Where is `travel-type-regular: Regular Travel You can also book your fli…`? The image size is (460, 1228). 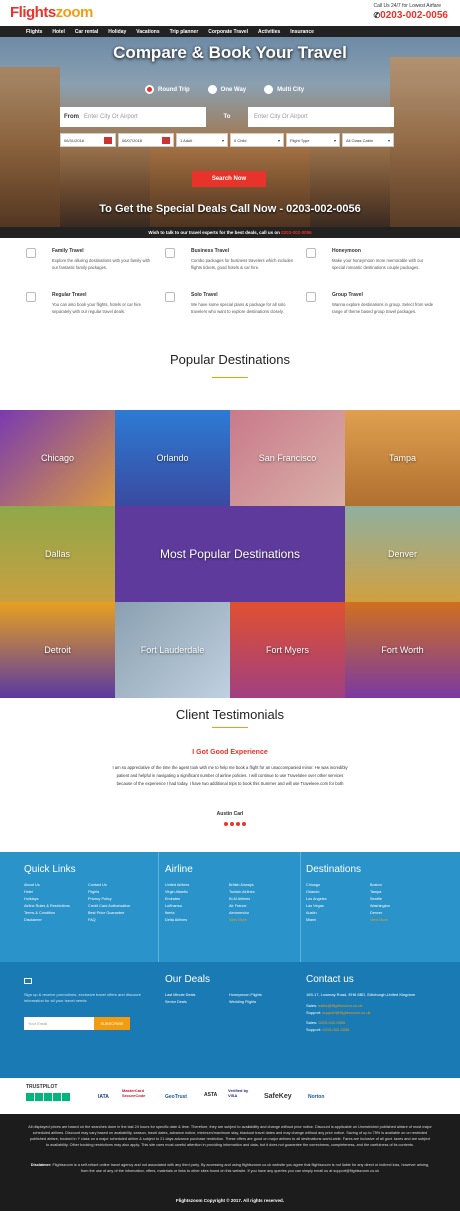 travel-type-regular: Regular Travel You can also book your fli… is located at coordinates (91, 303).